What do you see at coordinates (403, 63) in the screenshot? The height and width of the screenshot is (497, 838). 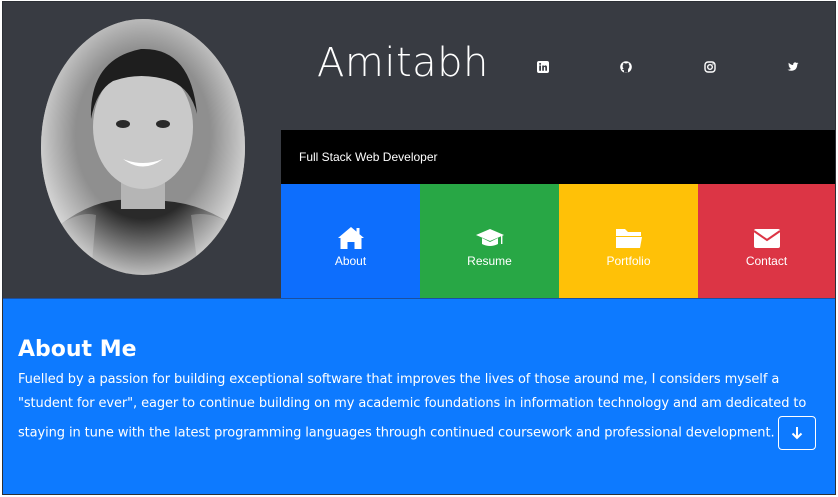 I see `profile-name: Amitabh` at bounding box center [403, 63].